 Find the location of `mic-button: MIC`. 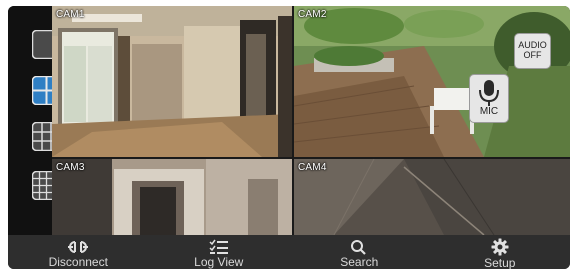

mic-button: MIC is located at coordinates (489, 98).